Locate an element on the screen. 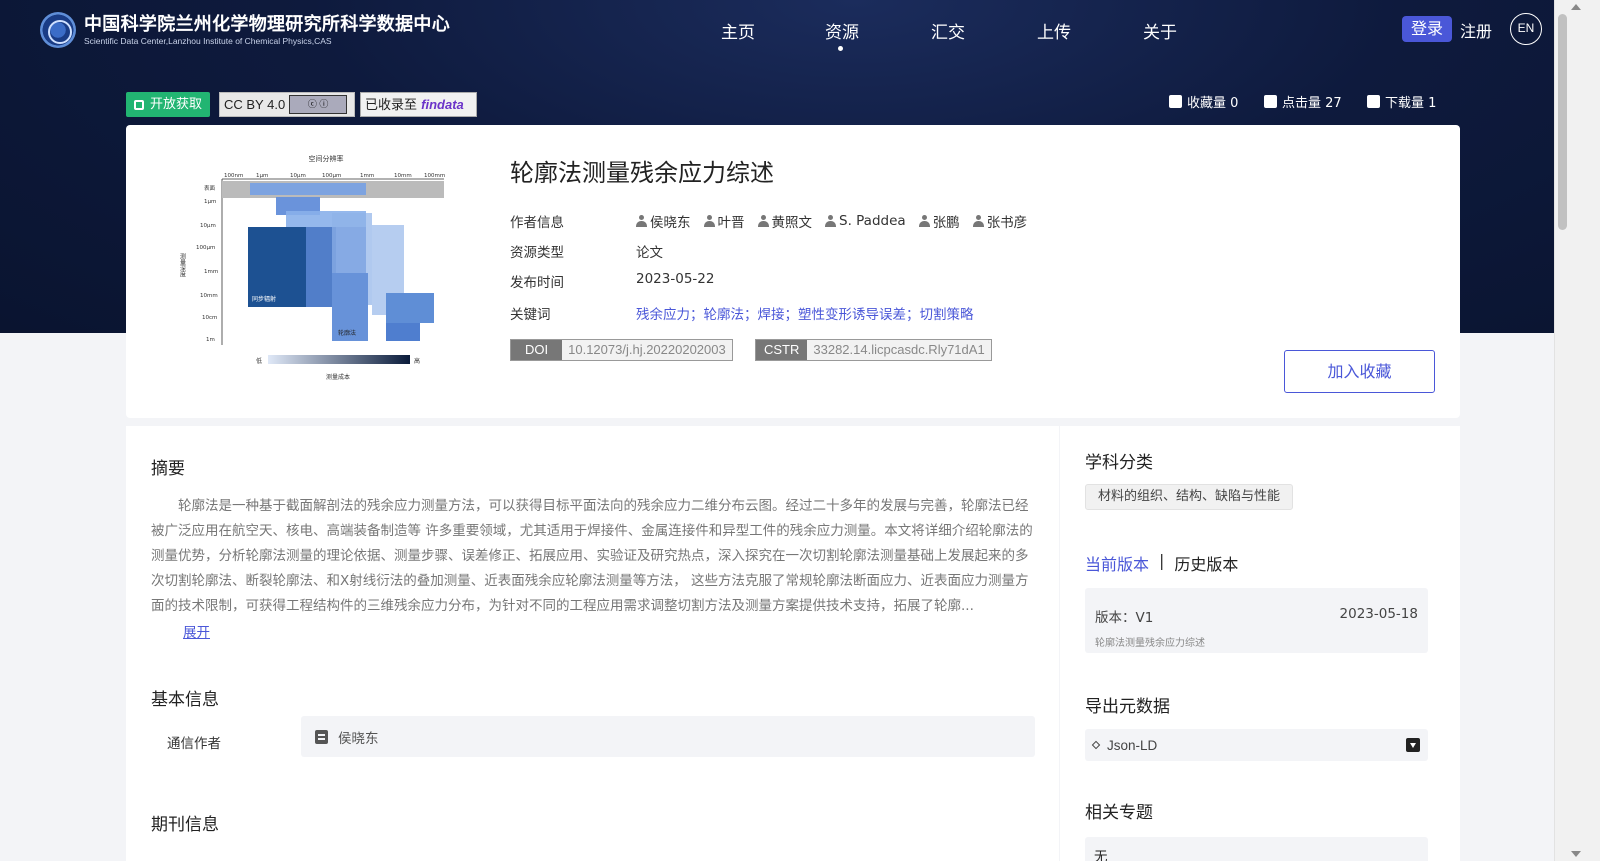  scroll-up-arrow-icon is located at coordinates (1576, 7).